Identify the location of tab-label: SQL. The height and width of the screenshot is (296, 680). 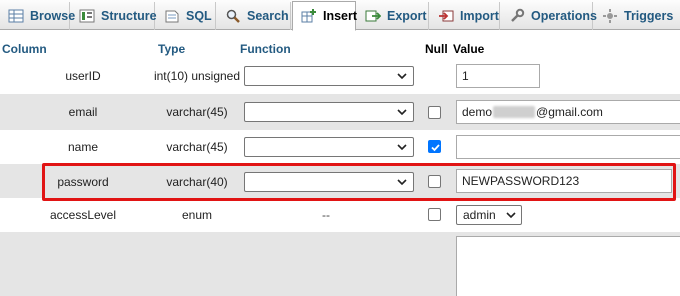
(199, 16).